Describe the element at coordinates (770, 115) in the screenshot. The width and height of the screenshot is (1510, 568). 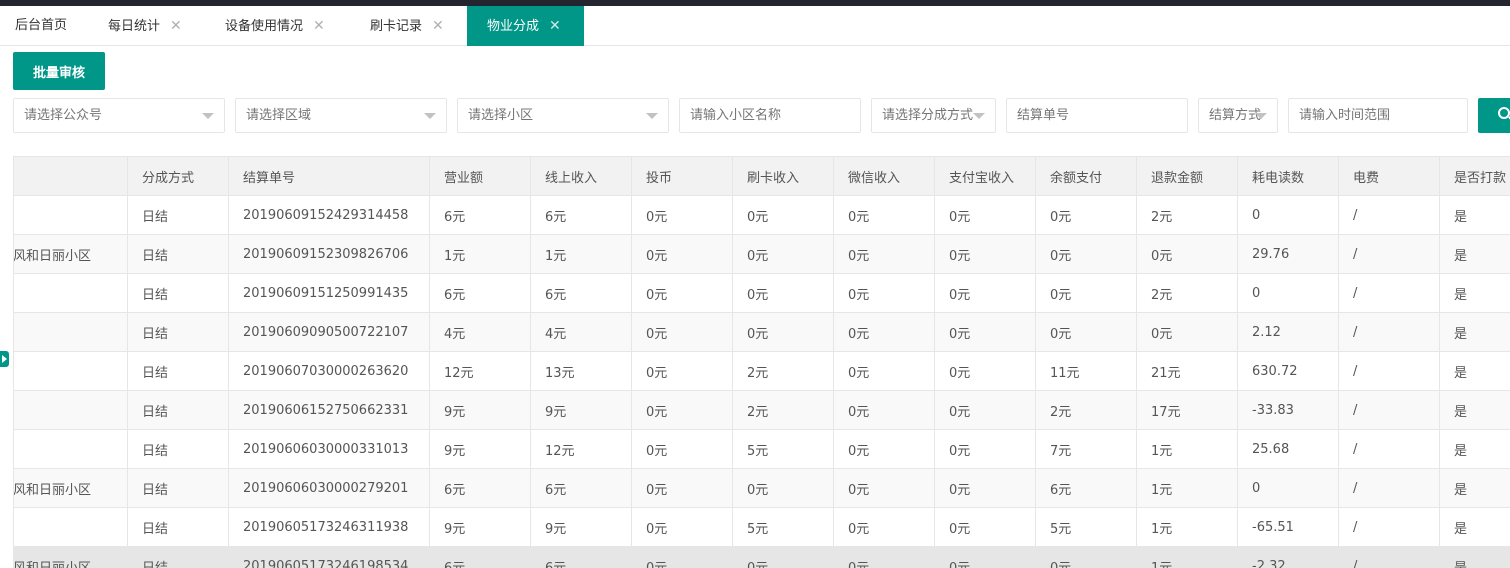
I see `community-name-input: 请输入小区名称` at that location.